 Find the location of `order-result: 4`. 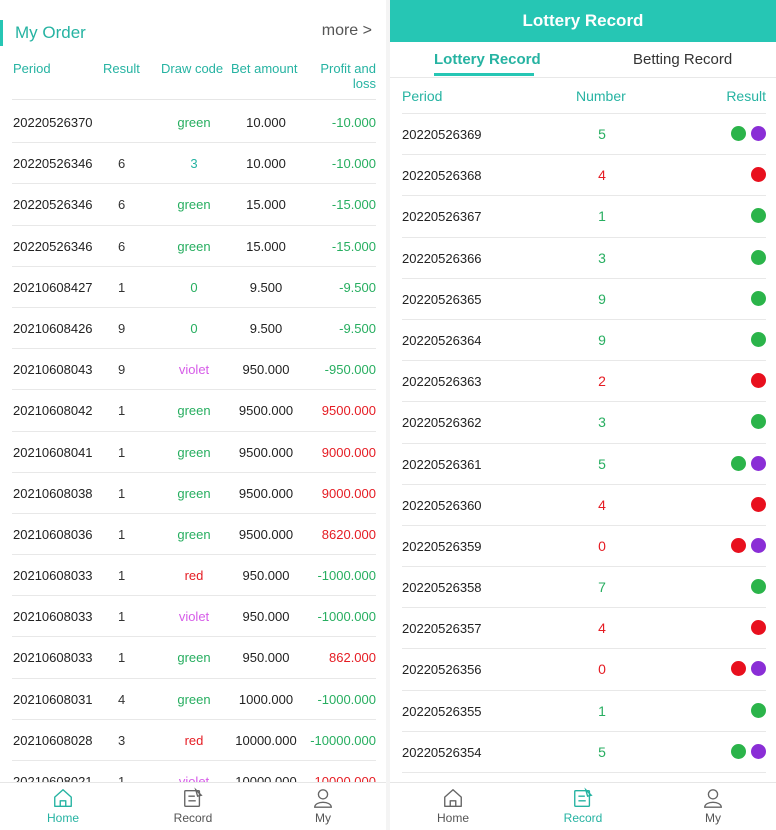

order-result: 4 is located at coordinates (122, 699).